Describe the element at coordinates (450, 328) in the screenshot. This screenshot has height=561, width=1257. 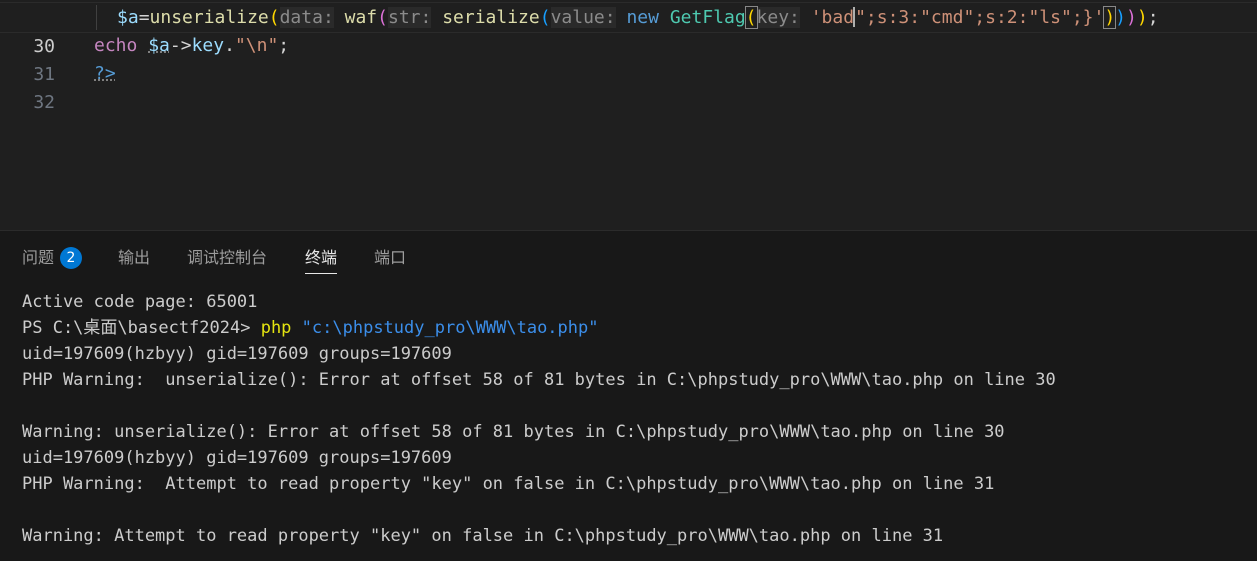
I see `terminal-argument: "c:\phpstudy_pro\WWW\tao.php"` at that location.